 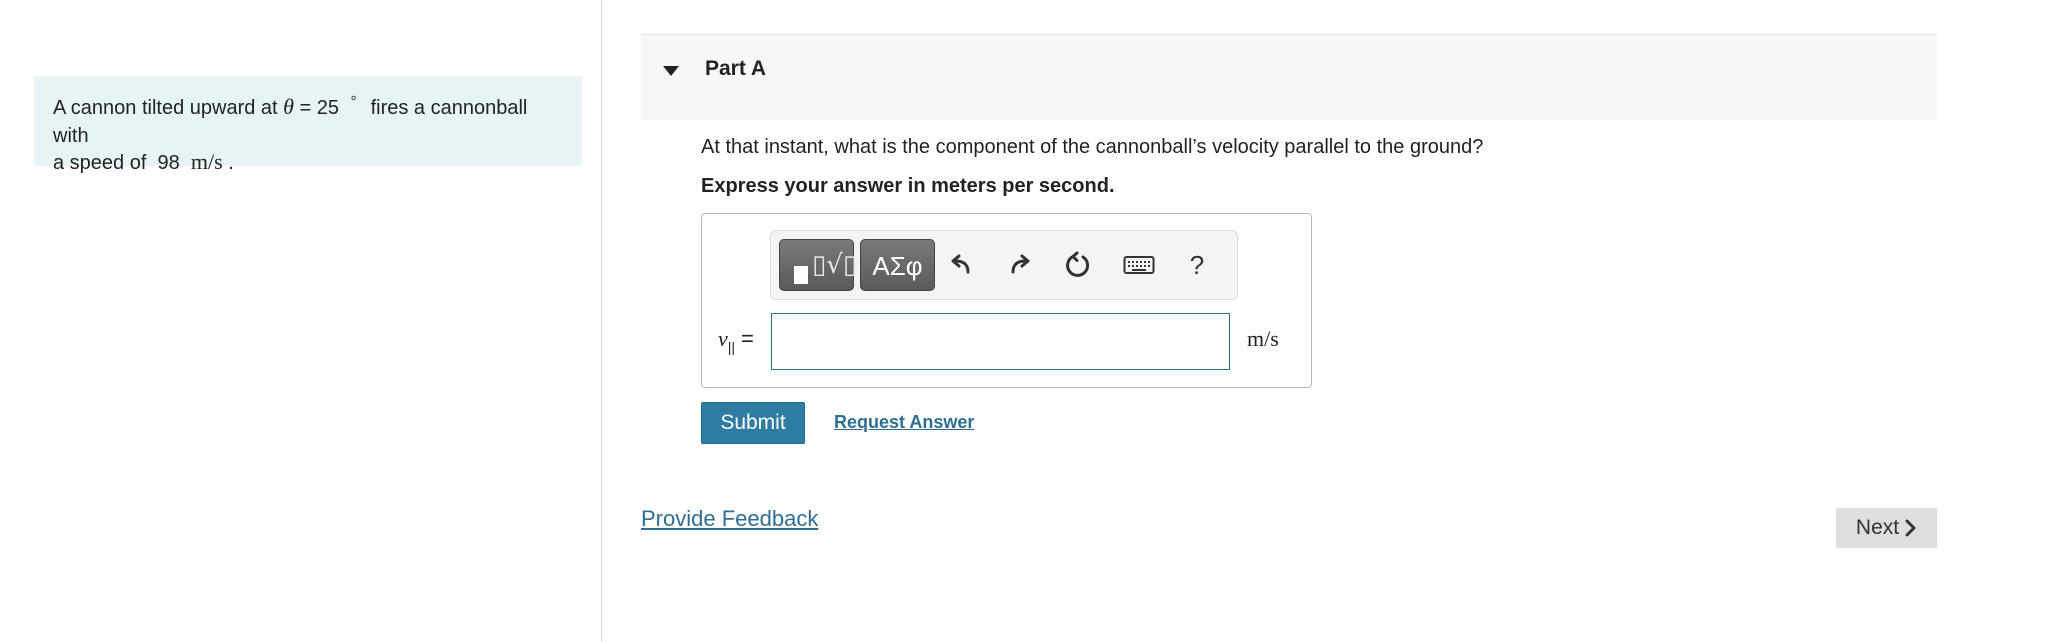 What do you see at coordinates (723, 338) in the screenshot?
I see `variable-symbol: v` at bounding box center [723, 338].